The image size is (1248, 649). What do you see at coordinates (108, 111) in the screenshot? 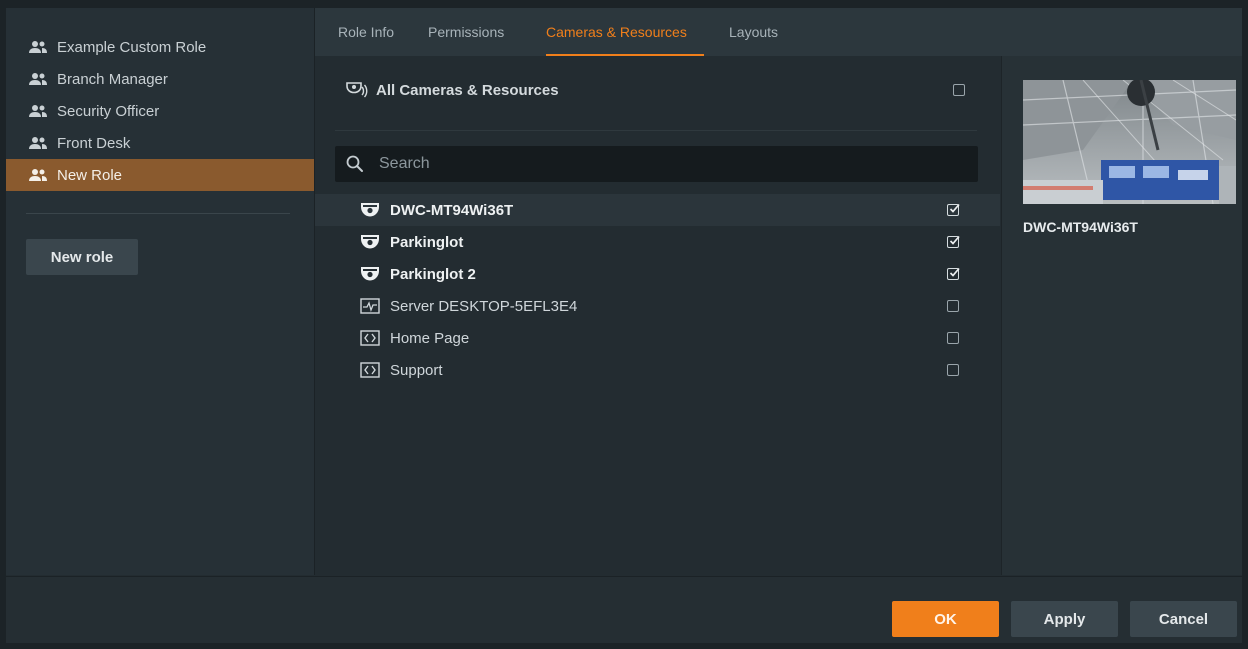
I see `role-item-label: Security Officer` at bounding box center [108, 111].